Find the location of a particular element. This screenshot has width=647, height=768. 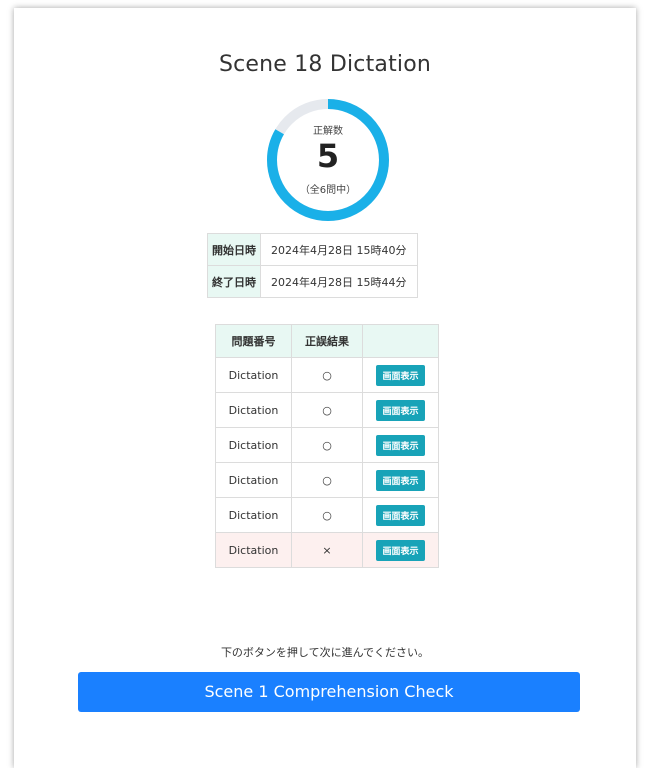

instruction-text: 下のボタンを押して次に進んでください。 is located at coordinates (325, 652).